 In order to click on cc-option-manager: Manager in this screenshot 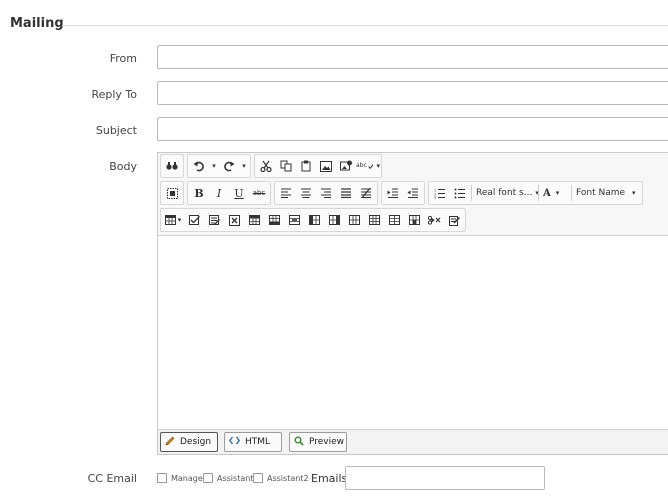, I will do `click(181, 478)`.